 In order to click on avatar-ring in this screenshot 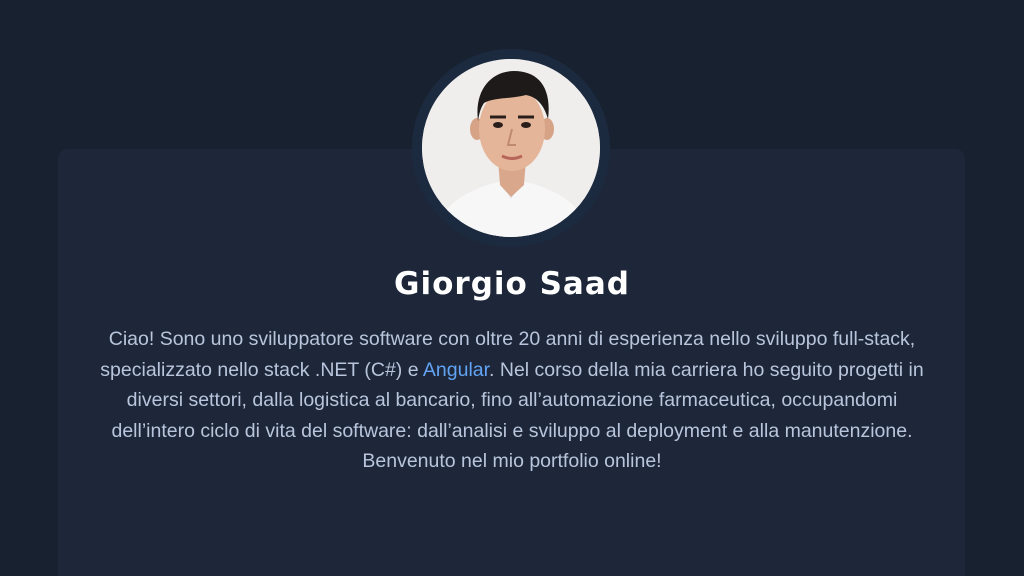, I will do `click(511, 148)`.